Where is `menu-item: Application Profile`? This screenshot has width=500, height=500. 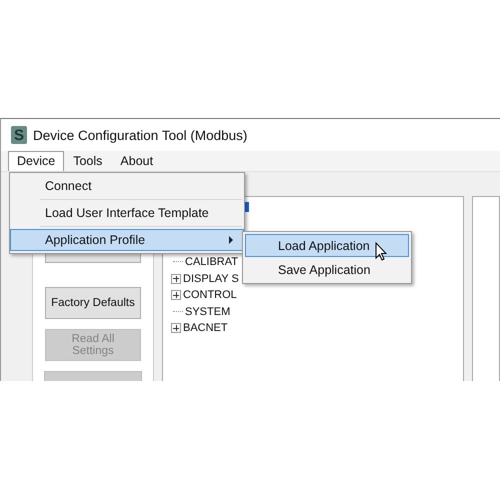 menu-item: Application Profile is located at coordinates (127, 240).